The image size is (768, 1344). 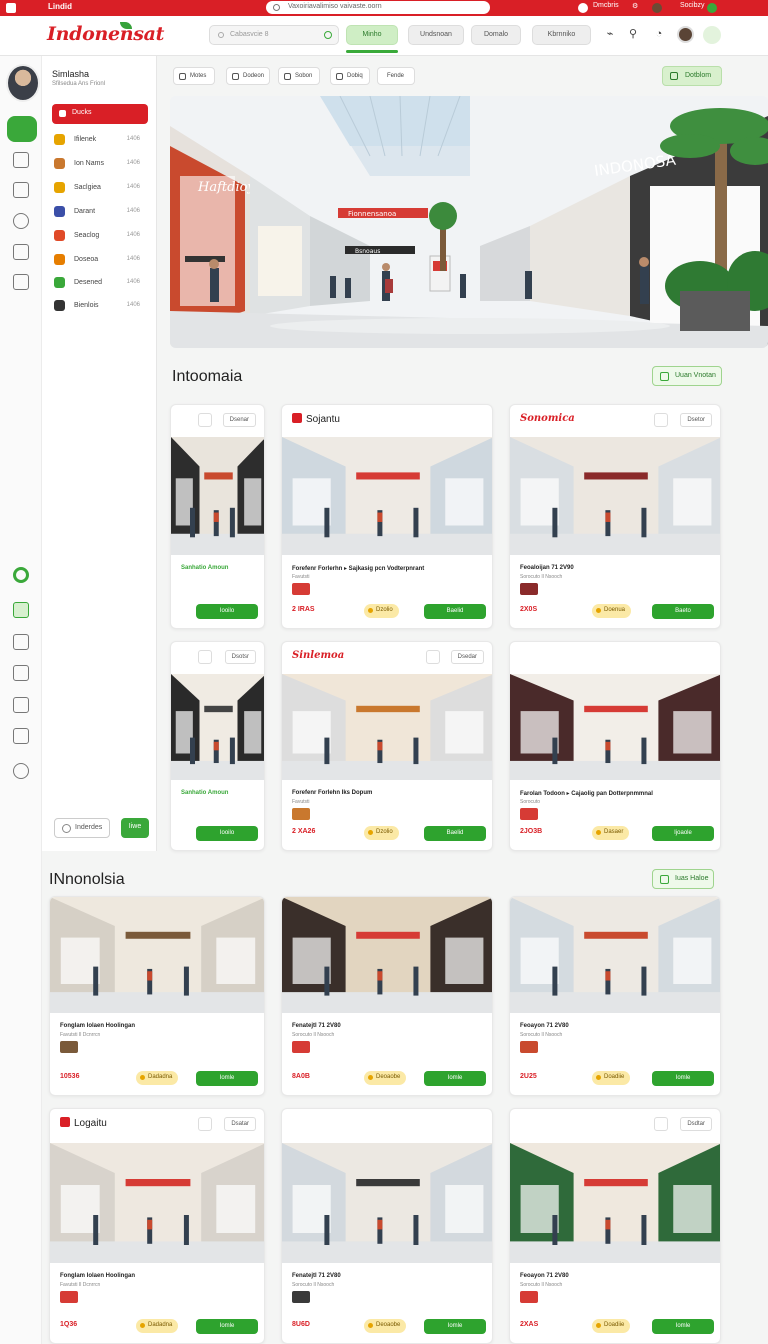 What do you see at coordinates (396, 76) in the screenshot?
I see `toolbar-button-5: Fende` at bounding box center [396, 76].